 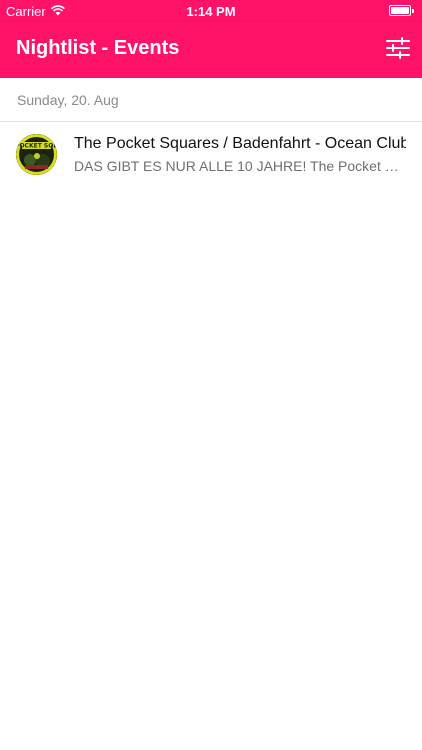 I want to click on battery-icon, so click(x=401, y=10).